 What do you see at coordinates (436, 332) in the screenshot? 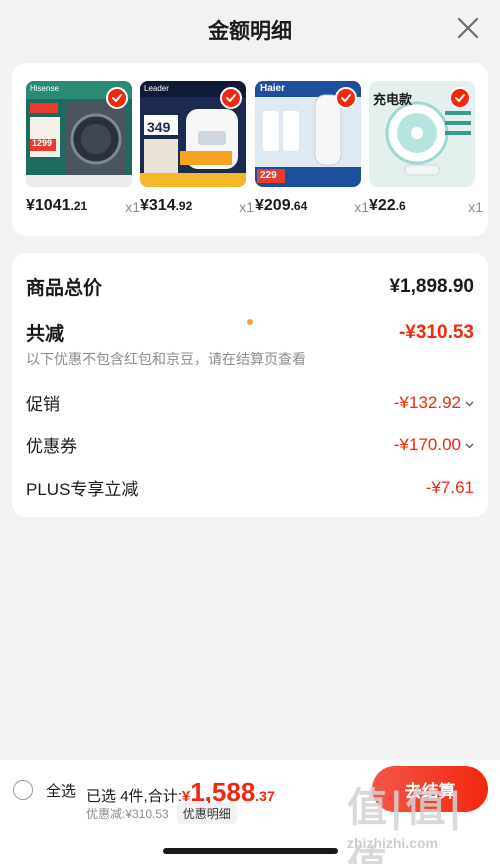
I see `reduce-value: -¥310.53` at bounding box center [436, 332].